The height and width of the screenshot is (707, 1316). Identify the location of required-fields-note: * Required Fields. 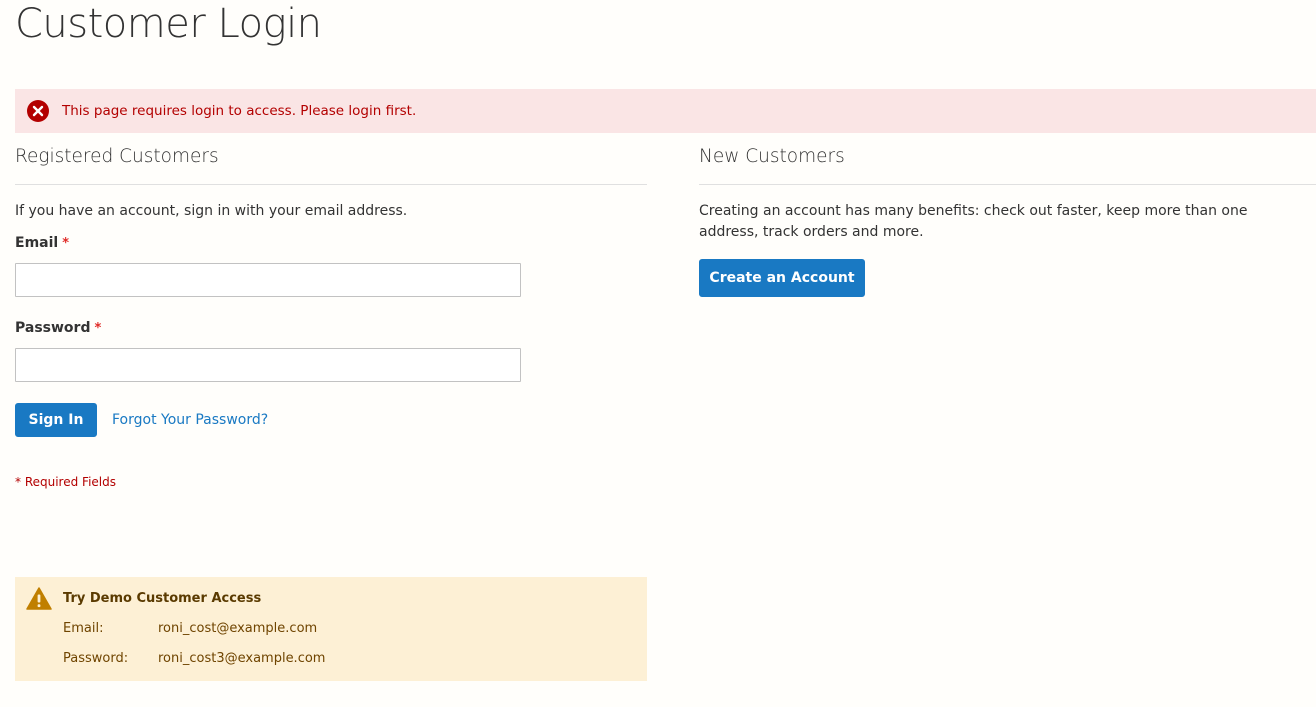
(65, 482).